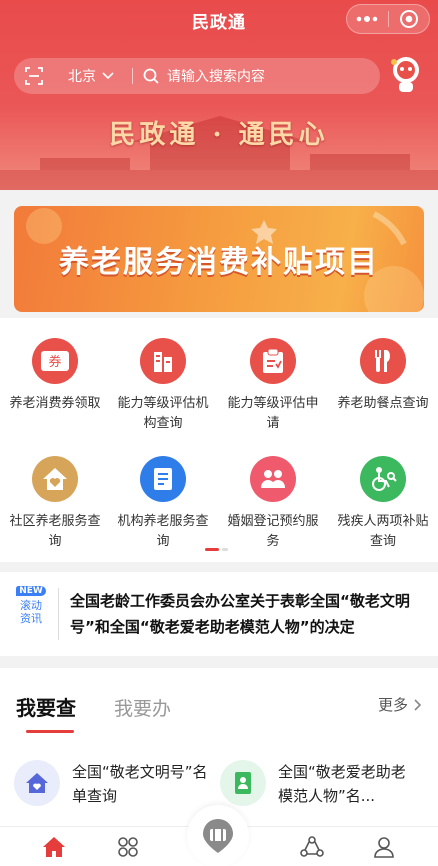  Describe the element at coordinates (216, 76) in the screenshot. I see `search-input: 请输入搜索内容` at that location.